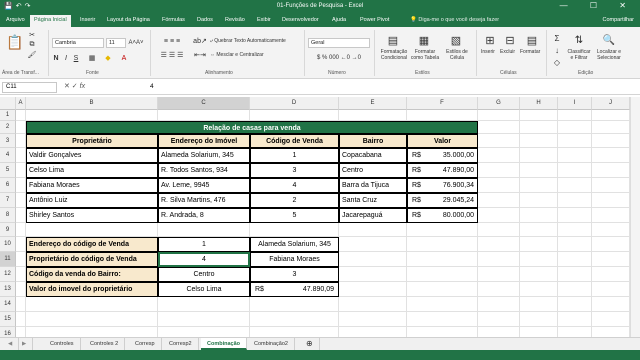 This screenshot has height=360, width=640. What do you see at coordinates (442, 215) in the screenshot?
I see `table-cell-value: R$ 80.000,00` at bounding box center [442, 215].